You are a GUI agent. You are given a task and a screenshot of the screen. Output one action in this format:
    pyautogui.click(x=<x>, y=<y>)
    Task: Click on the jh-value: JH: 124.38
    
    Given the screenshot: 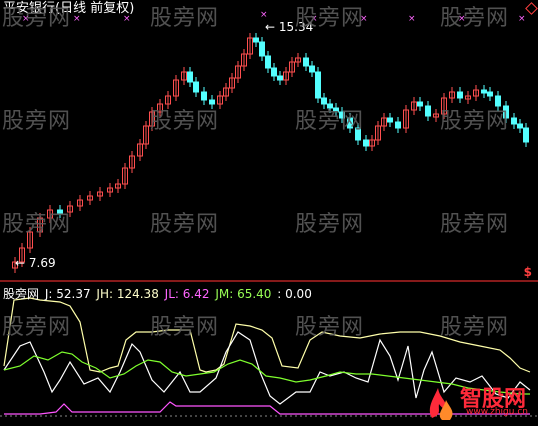 What is the action you would take?
    pyautogui.click(x=127, y=294)
    